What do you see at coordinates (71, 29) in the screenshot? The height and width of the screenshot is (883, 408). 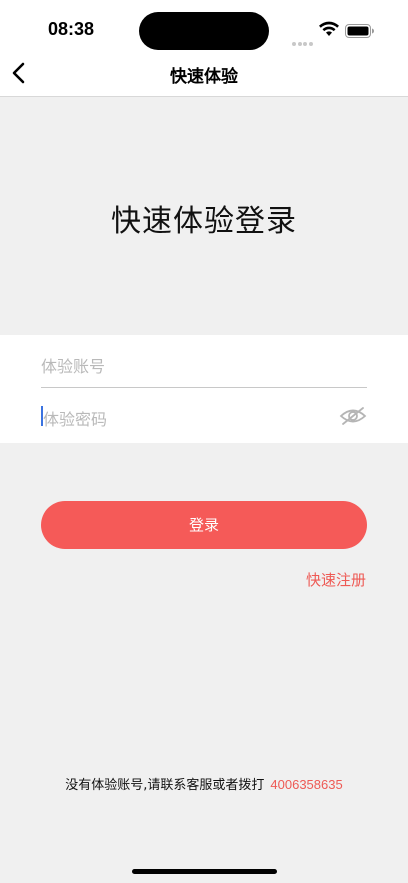 I see `status-time: 08:38` at bounding box center [71, 29].